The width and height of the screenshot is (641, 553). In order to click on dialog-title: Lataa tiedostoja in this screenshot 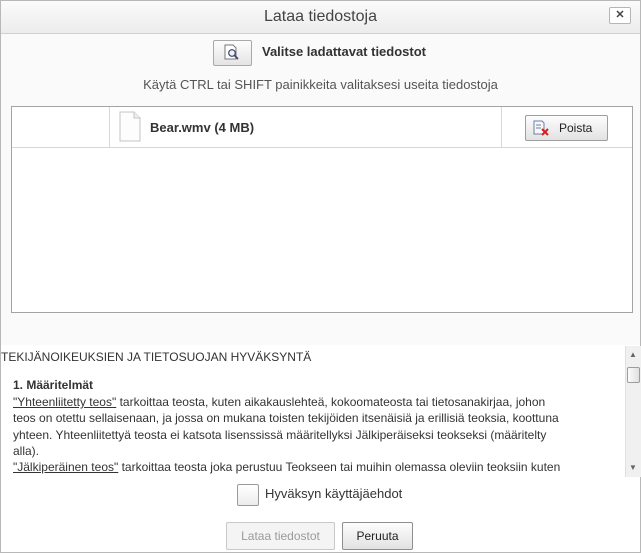, I will do `click(320, 16)`.